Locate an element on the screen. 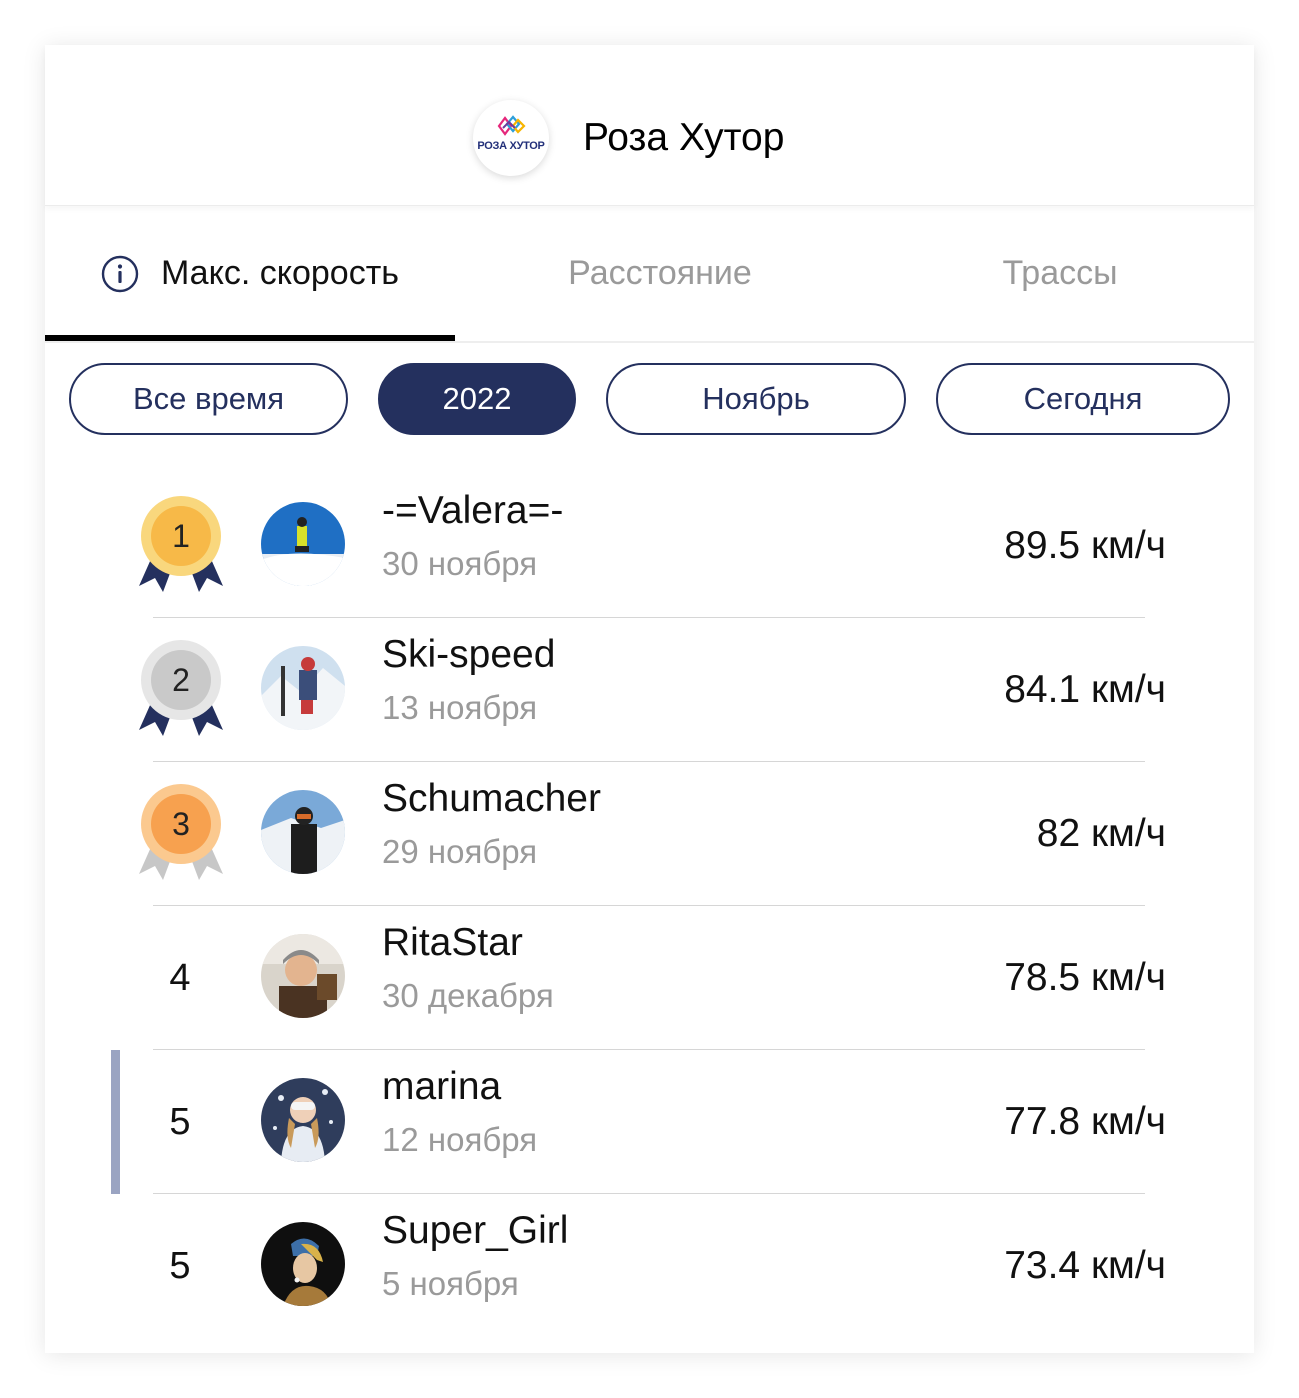 The height and width of the screenshot is (1398, 1299). record-date: 29 ноября is located at coordinates (460, 851).